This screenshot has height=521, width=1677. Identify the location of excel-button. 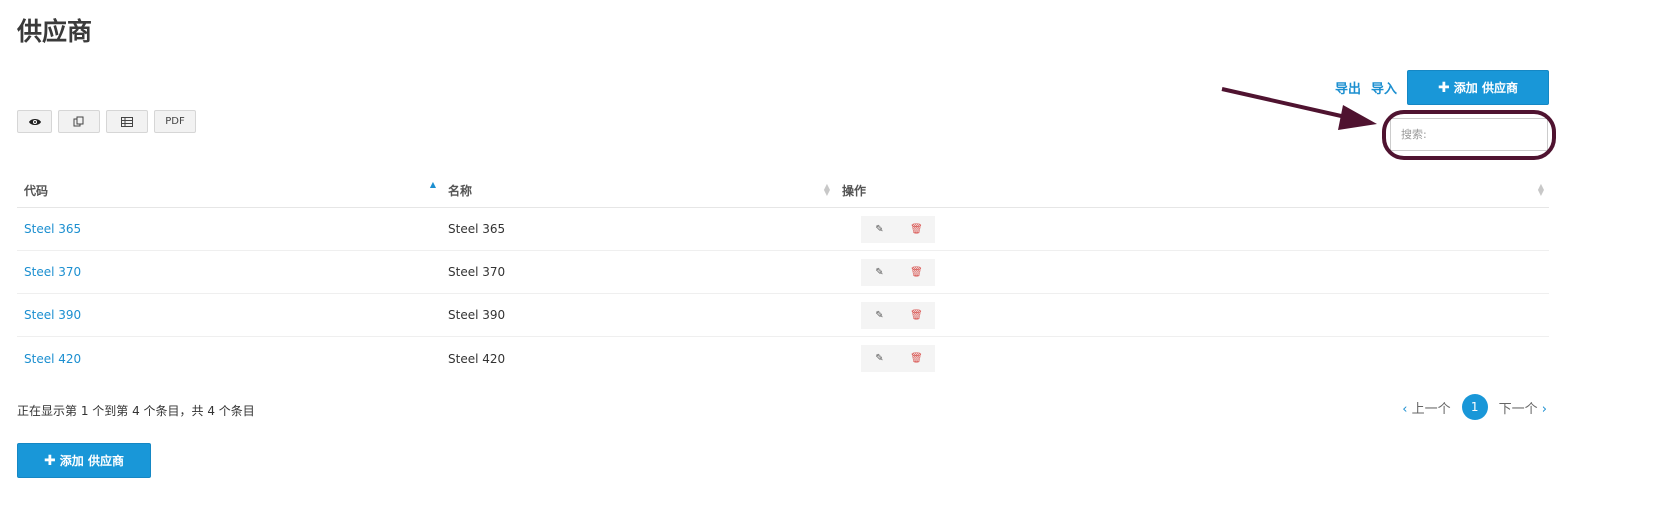
(127, 121).